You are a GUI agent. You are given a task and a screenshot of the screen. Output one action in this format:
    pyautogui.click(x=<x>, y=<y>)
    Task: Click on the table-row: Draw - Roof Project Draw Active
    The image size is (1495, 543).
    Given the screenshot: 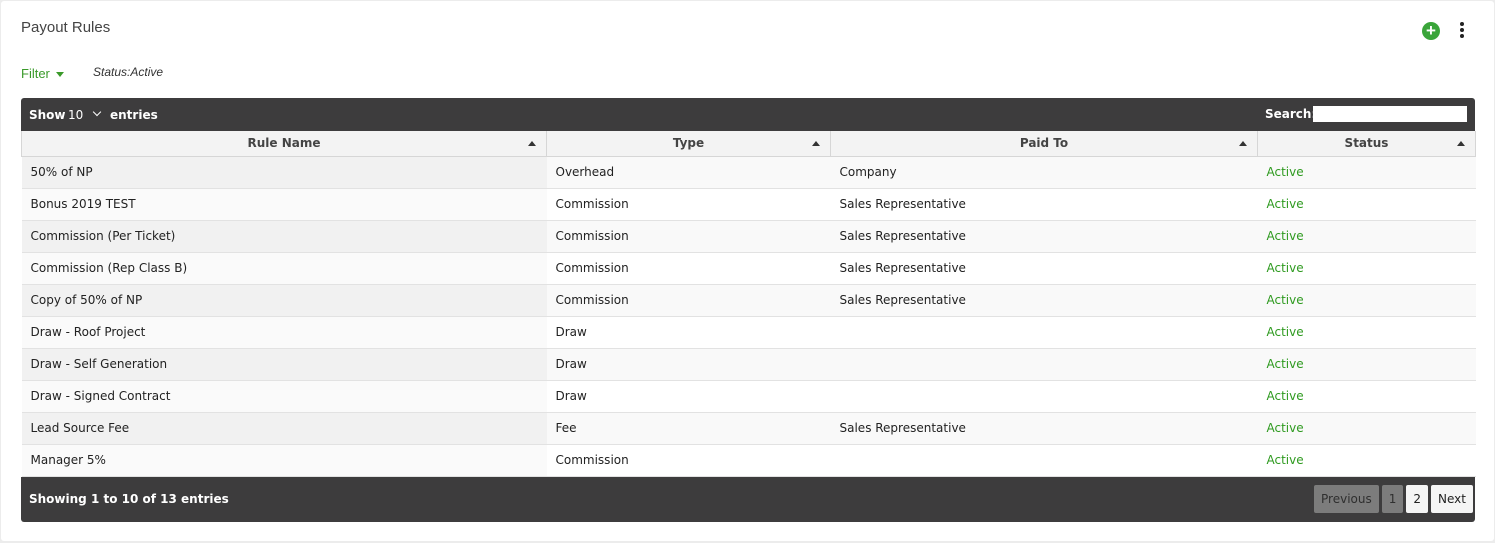 What is the action you would take?
    pyautogui.click(x=748, y=332)
    